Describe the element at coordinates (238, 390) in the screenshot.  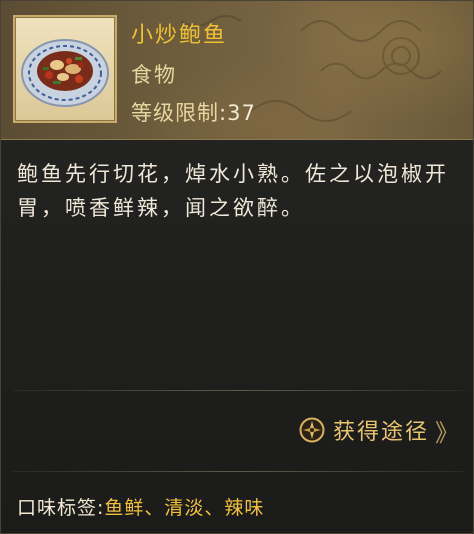
I see `divider-top` at that location.